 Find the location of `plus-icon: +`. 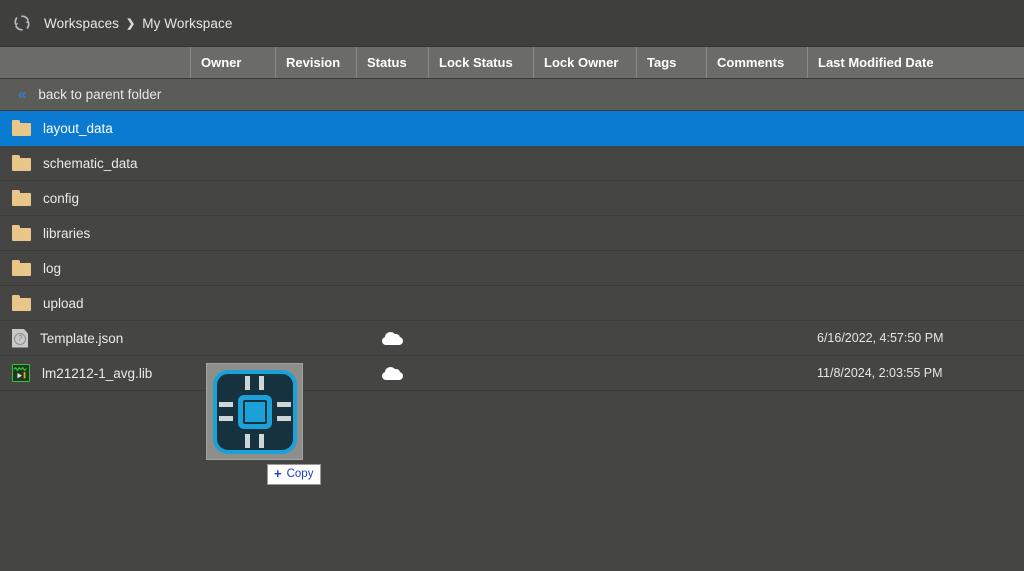

plus-icon: + is located at coordinates (278, 473).